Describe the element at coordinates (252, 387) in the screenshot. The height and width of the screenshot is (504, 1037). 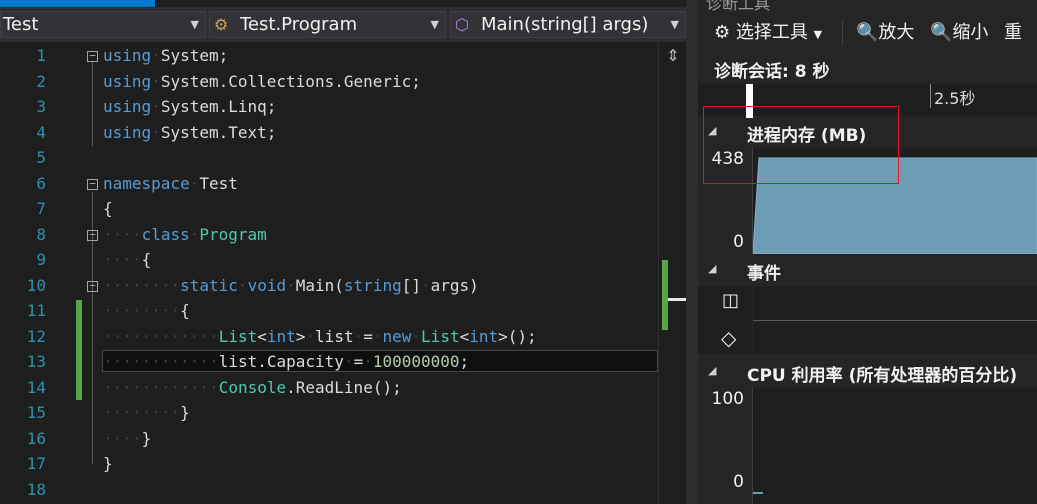
I see `code-line: ············Console.ReadLine();` at that location.